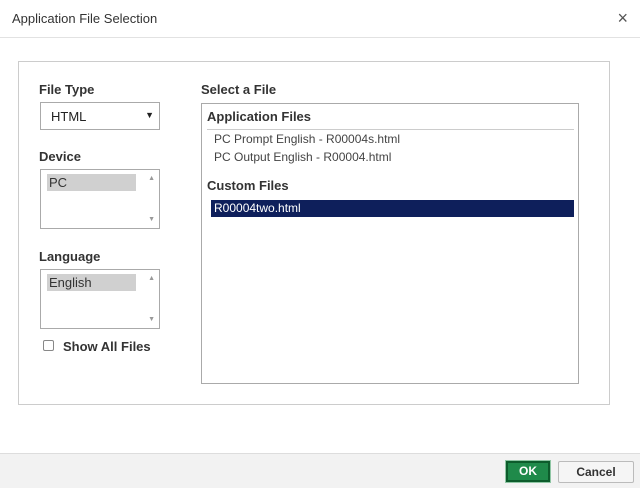  I want to click on dialog-title: Application File Selection, so click(85, 18).